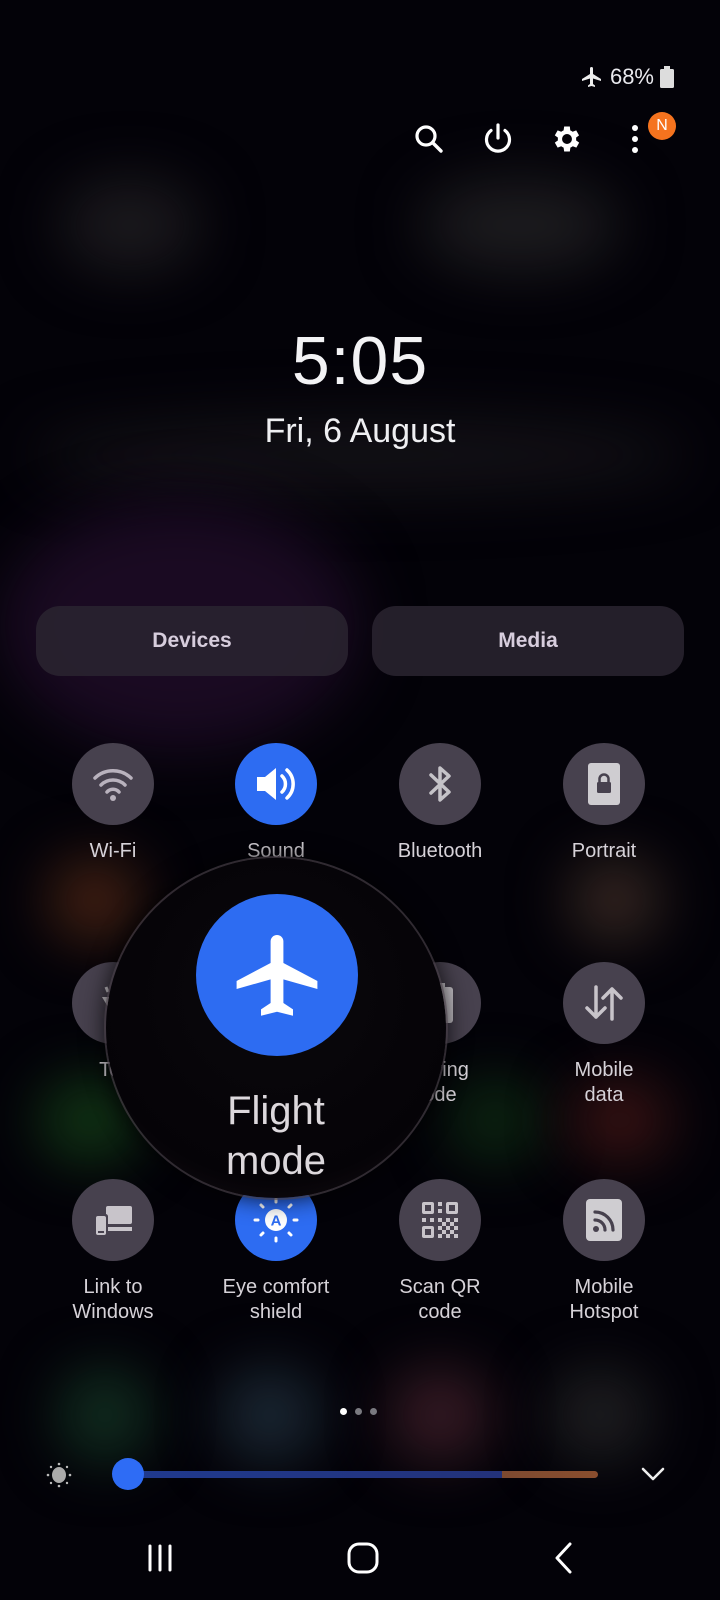 The width and height of the screenshot is (720, 1600). Describe the element at coordinates (604, 1083) in the screenshot. I see `tile-label: Mobile data` at that location.